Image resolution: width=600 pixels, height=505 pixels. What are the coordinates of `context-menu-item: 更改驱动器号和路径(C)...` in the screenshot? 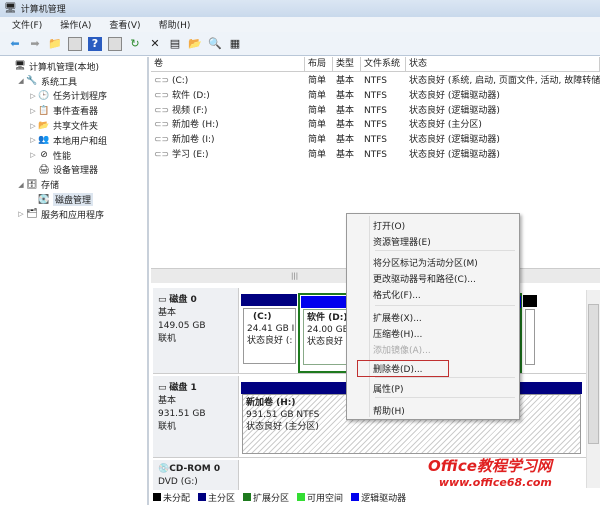 It's located at (424, 278).